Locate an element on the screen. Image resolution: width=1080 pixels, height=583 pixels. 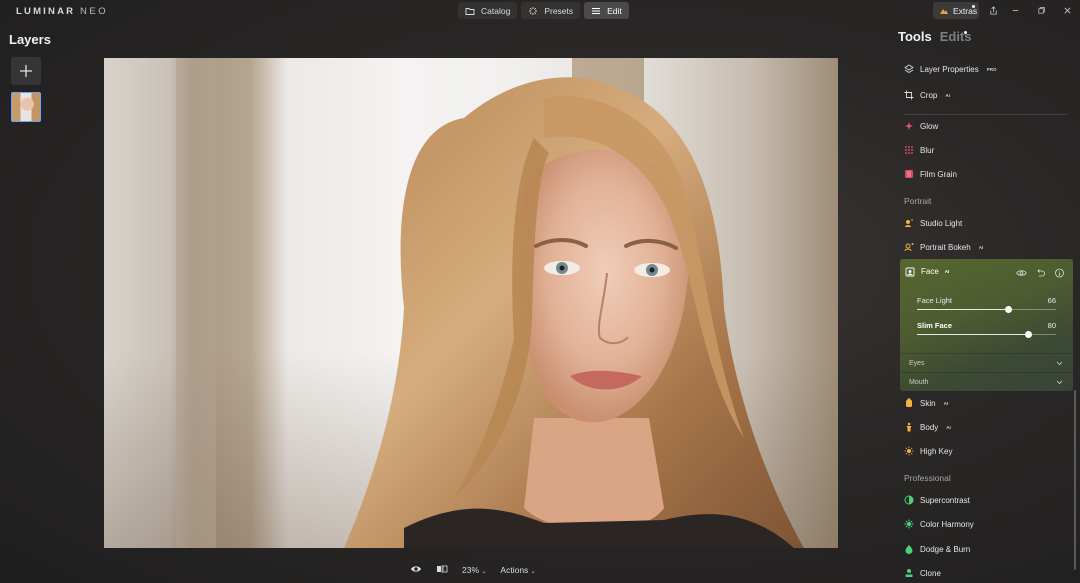
color-harmony-icon is located at coordinates (909, 524).